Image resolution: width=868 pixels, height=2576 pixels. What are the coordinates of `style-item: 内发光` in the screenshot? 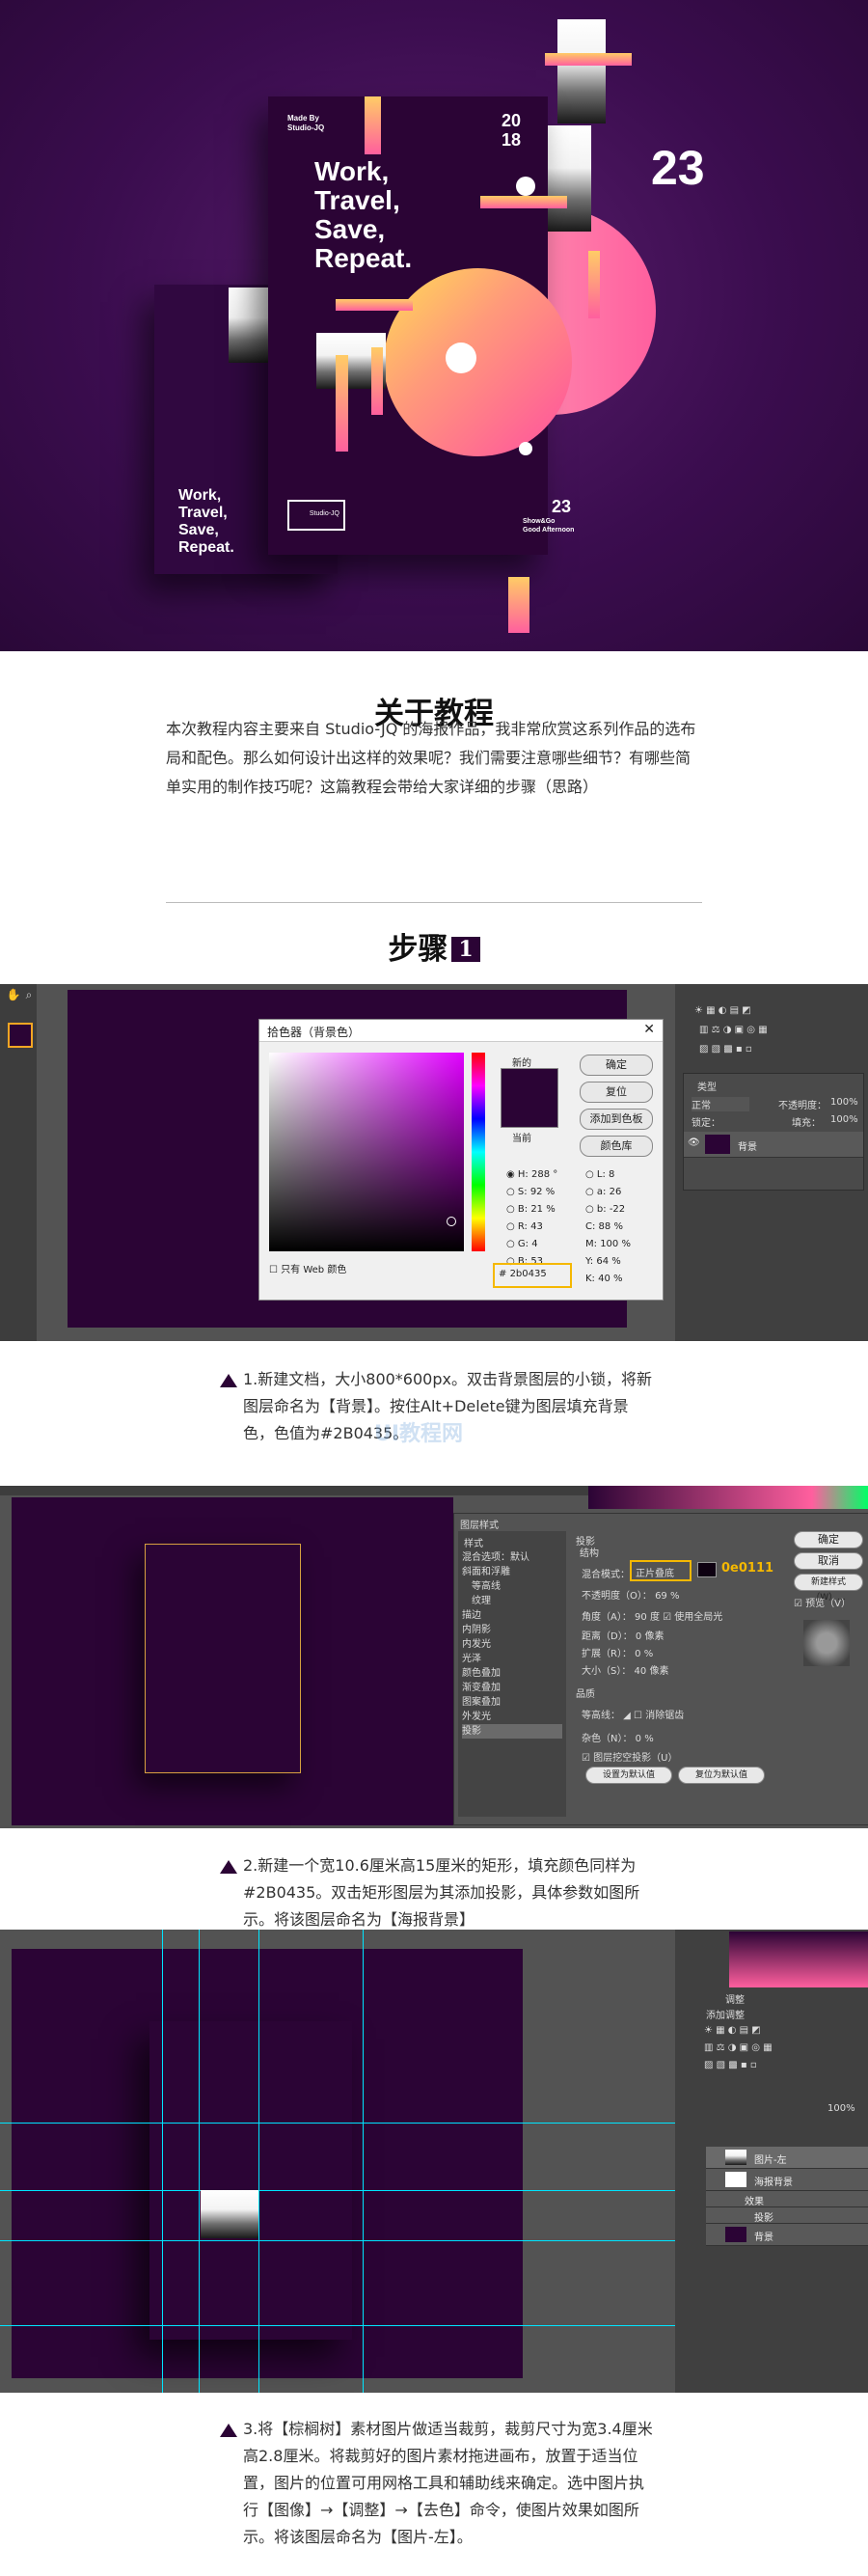 It's located at (512, 1644).